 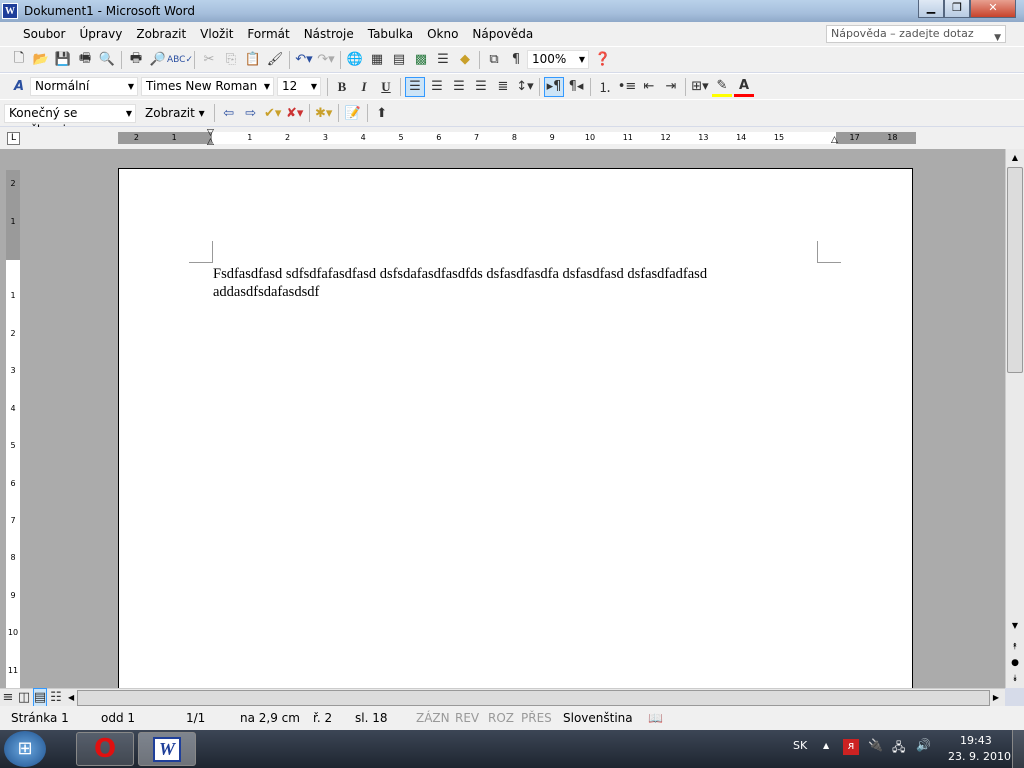 I want to click on show-formatting-icon: ¶, so click(x=516, y=60).